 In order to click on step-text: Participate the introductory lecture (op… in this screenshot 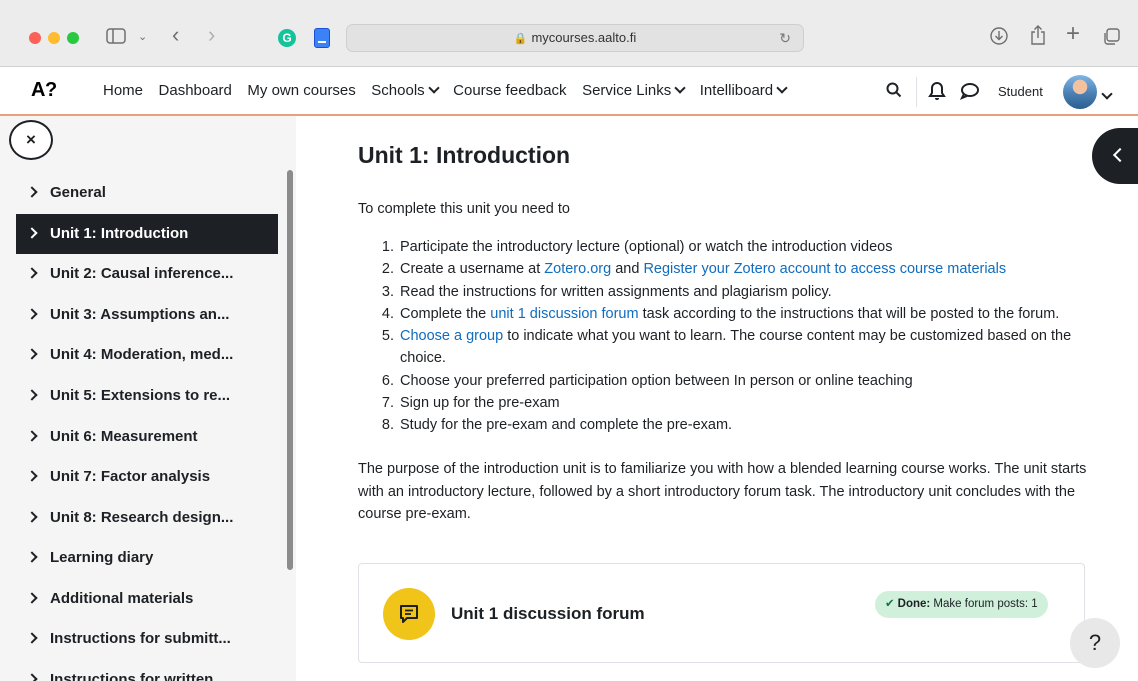, I will do `click(646, 247)`.